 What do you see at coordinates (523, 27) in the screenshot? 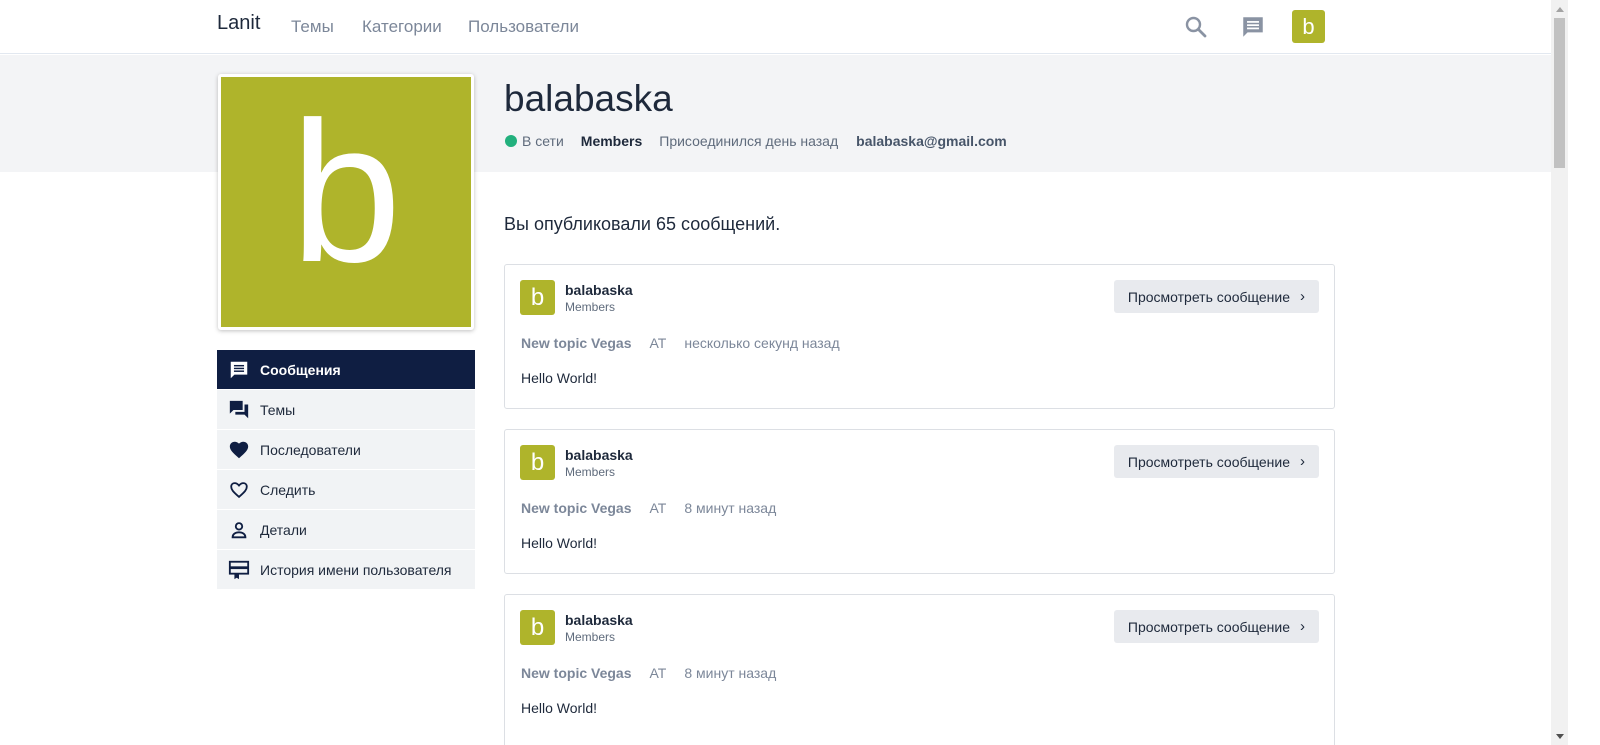
I see `nav-link-users: Пользователи` at bounding box center [523, 27].